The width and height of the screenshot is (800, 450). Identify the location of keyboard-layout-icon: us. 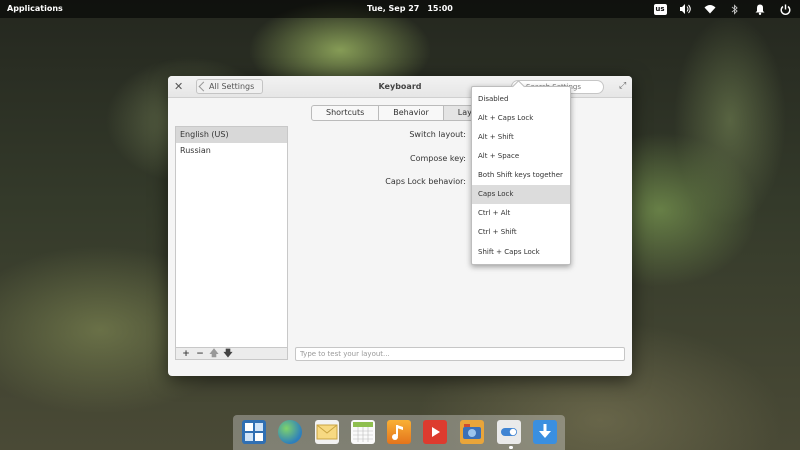
(660, 9).